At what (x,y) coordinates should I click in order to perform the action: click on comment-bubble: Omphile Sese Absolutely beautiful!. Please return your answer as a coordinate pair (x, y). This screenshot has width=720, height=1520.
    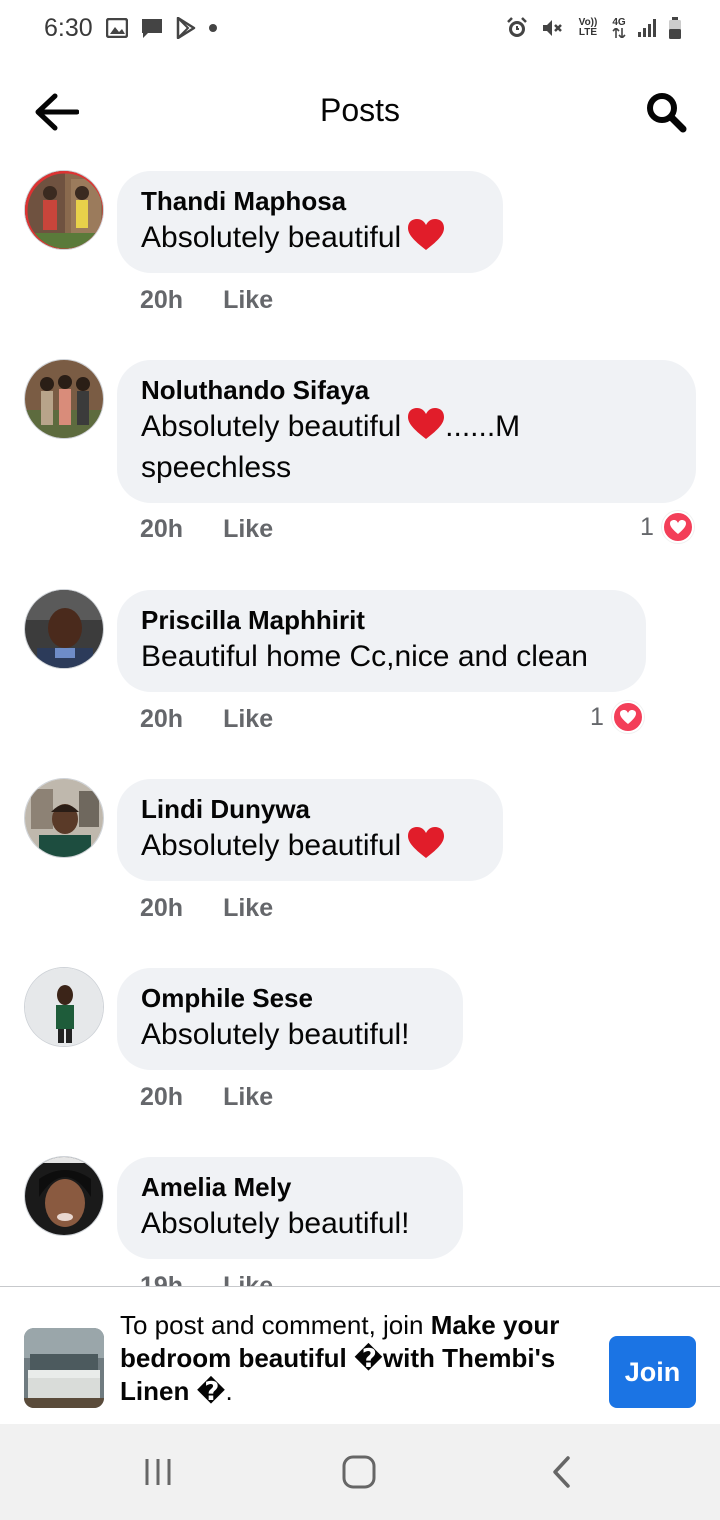
    Looking at the image, I should click on (290, 1019).